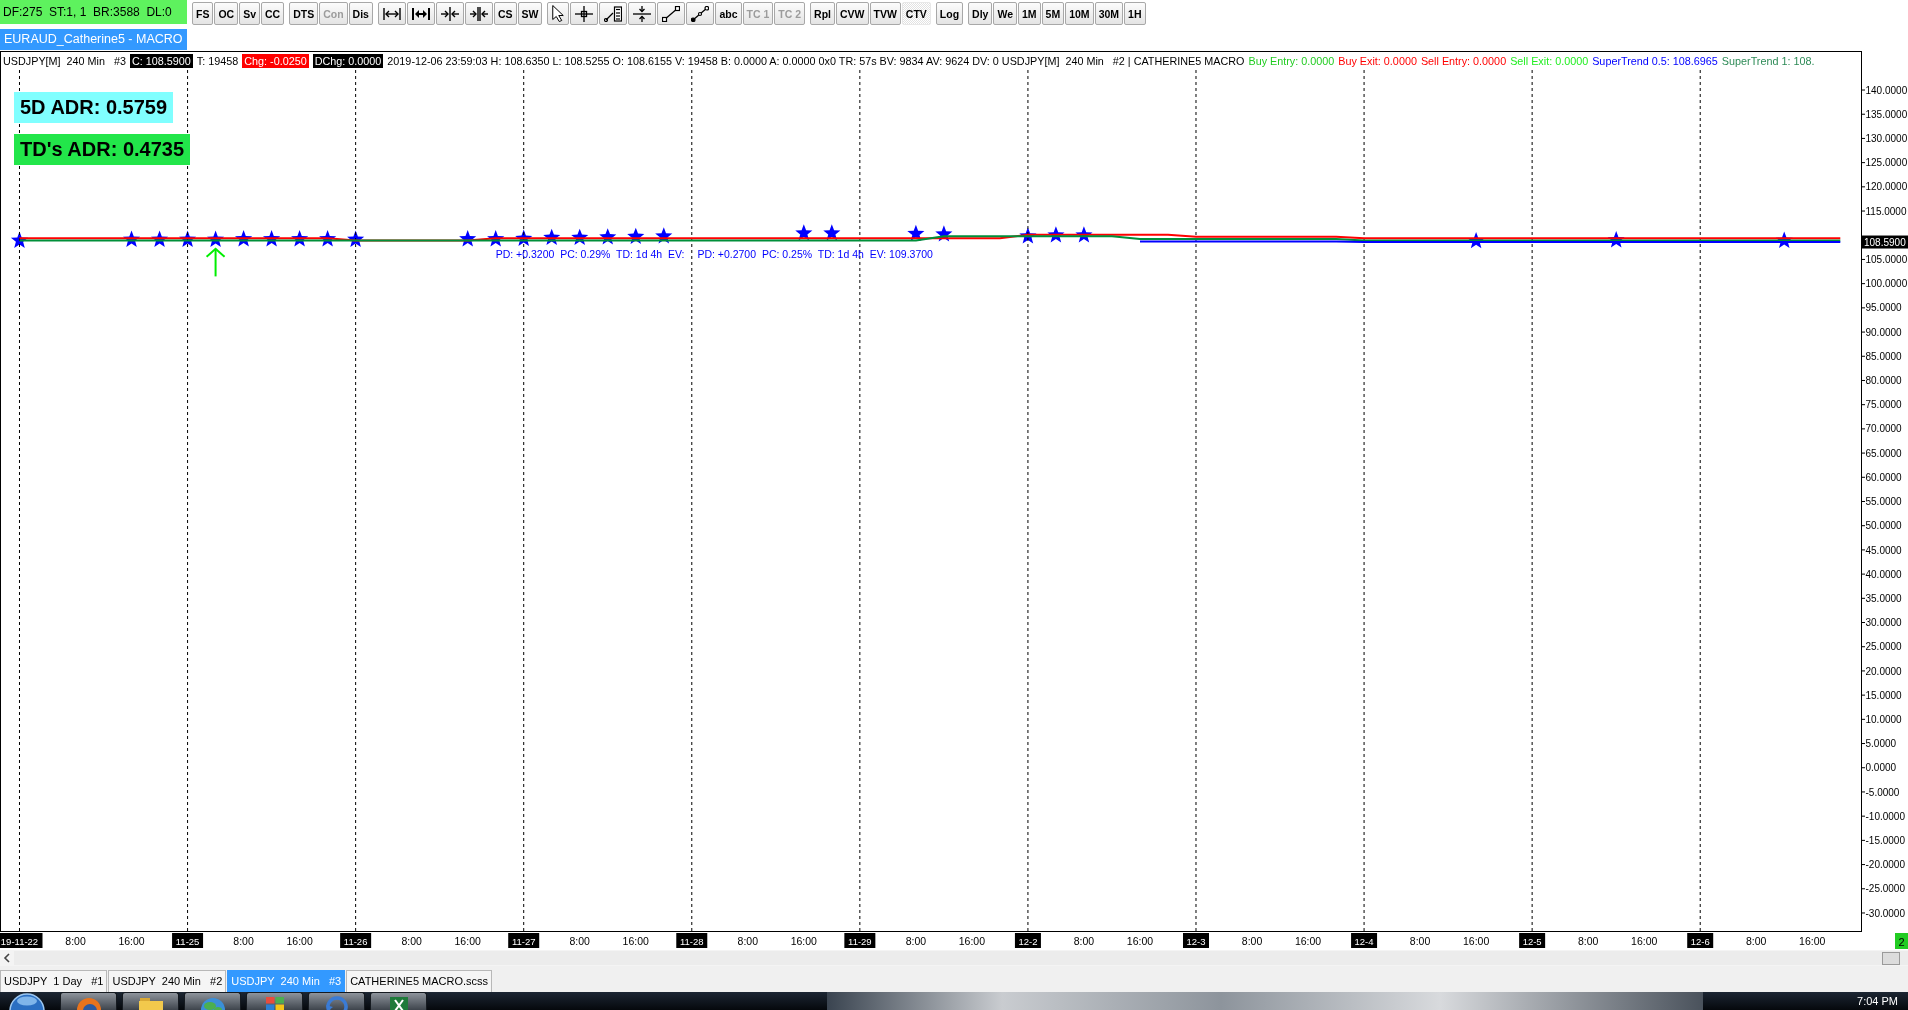  I want to click on toolbar-button: DTS, so click(304, 13).